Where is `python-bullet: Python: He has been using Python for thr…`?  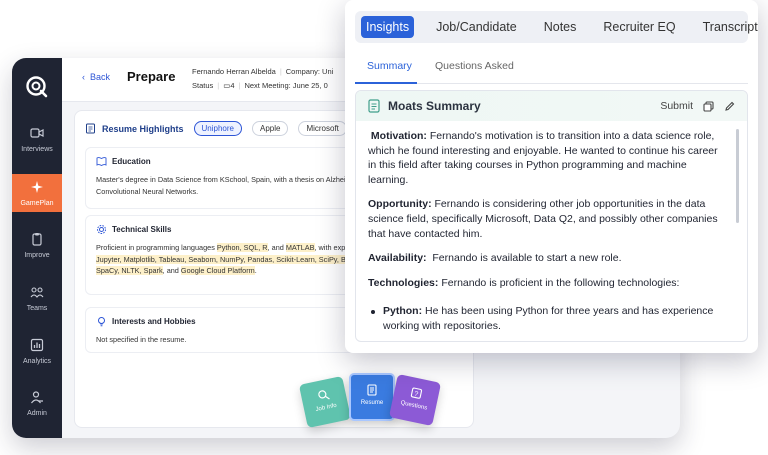 python-bullet: Python: He has been using Python for thr… is located at coordinates (546, 318).